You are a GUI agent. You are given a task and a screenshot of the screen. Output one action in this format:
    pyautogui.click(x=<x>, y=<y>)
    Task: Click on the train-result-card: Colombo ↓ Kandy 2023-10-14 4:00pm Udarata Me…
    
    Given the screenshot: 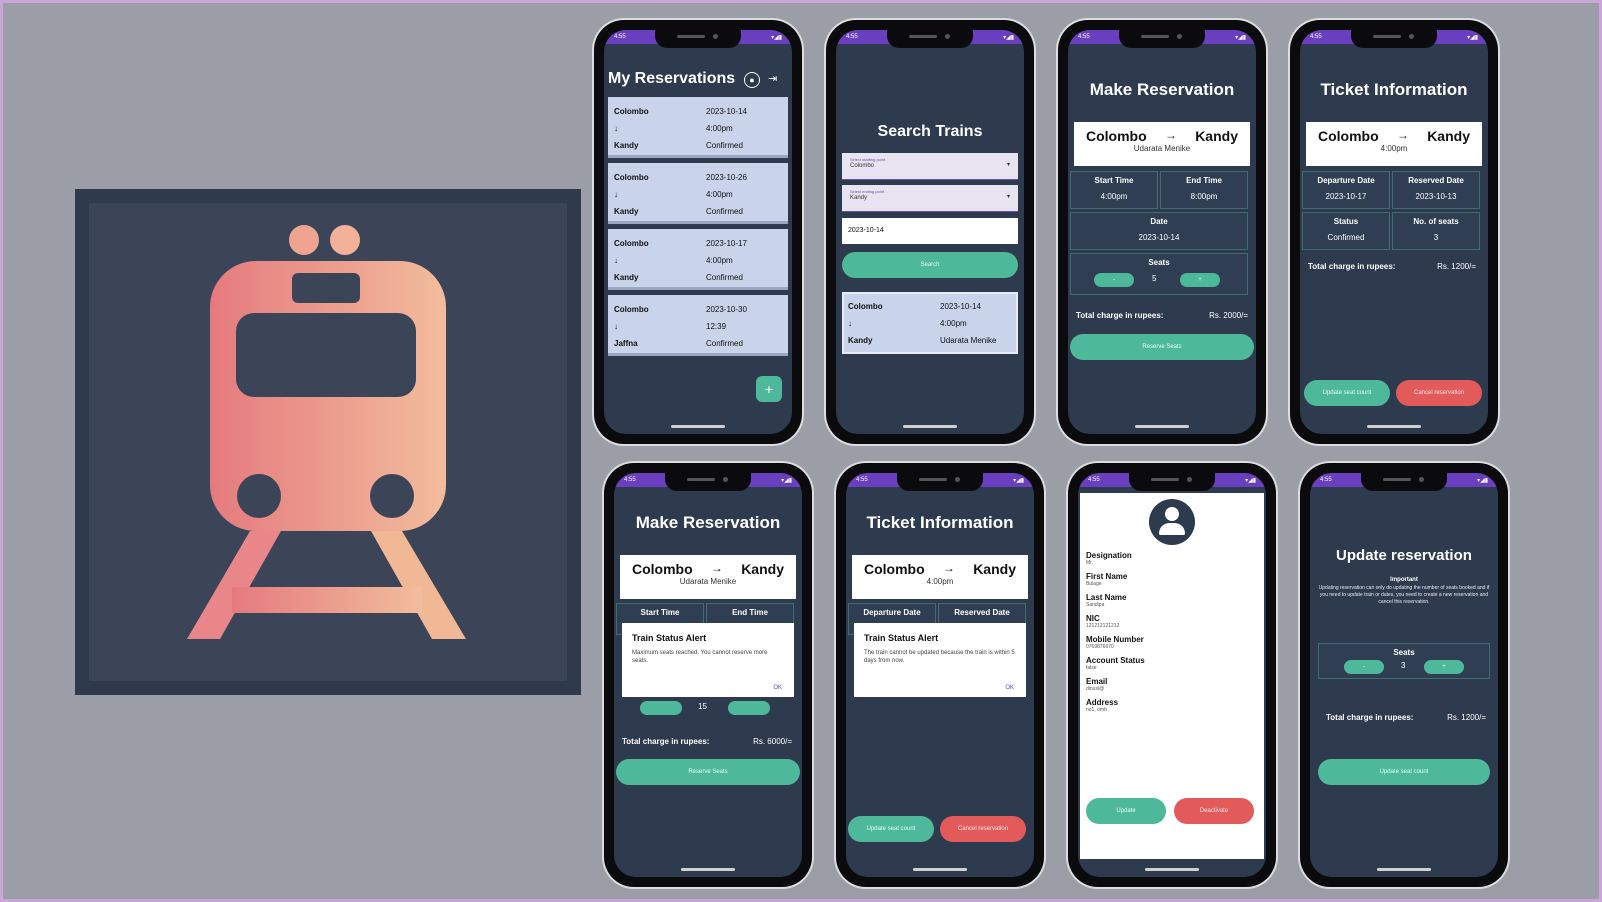 What is the action you would take?
    pyautogui.click(x=930, y=323)
    